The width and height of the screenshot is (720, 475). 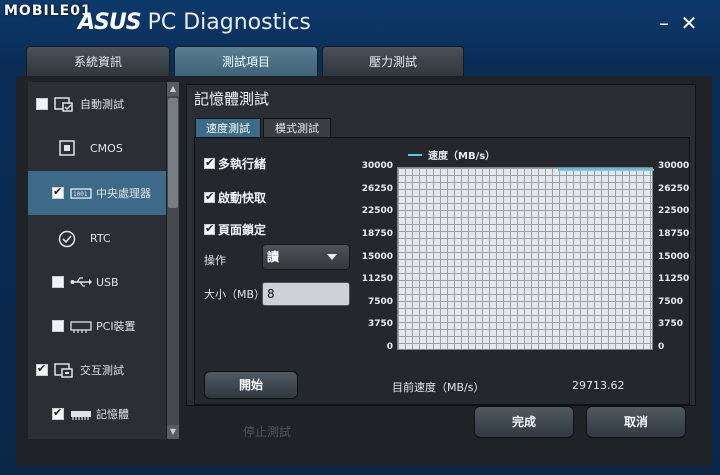 I want to click on chart-legend: 速度（MB/s）, so click(x=451, y=154).